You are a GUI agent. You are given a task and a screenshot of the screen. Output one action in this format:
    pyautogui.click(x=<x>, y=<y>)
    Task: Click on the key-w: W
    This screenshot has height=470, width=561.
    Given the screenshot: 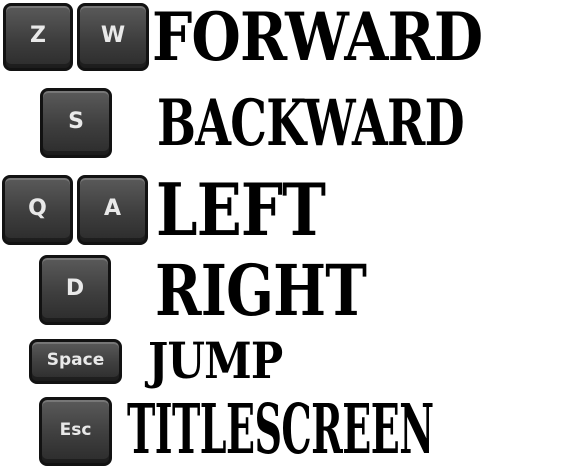 What is the action you would take?
    pyautogui.click(x=113, y=37)
    